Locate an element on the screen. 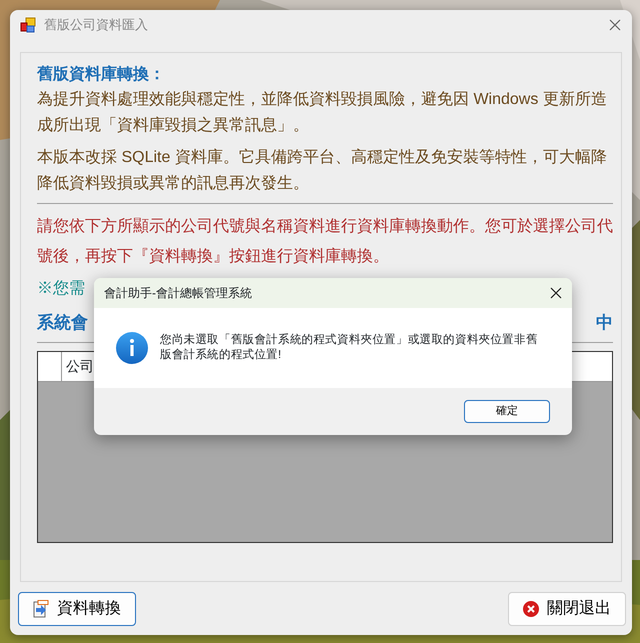 The width and height of the screenshot is (640, 643). close-button: 關閉退出 is located at coordinates (567, 609).